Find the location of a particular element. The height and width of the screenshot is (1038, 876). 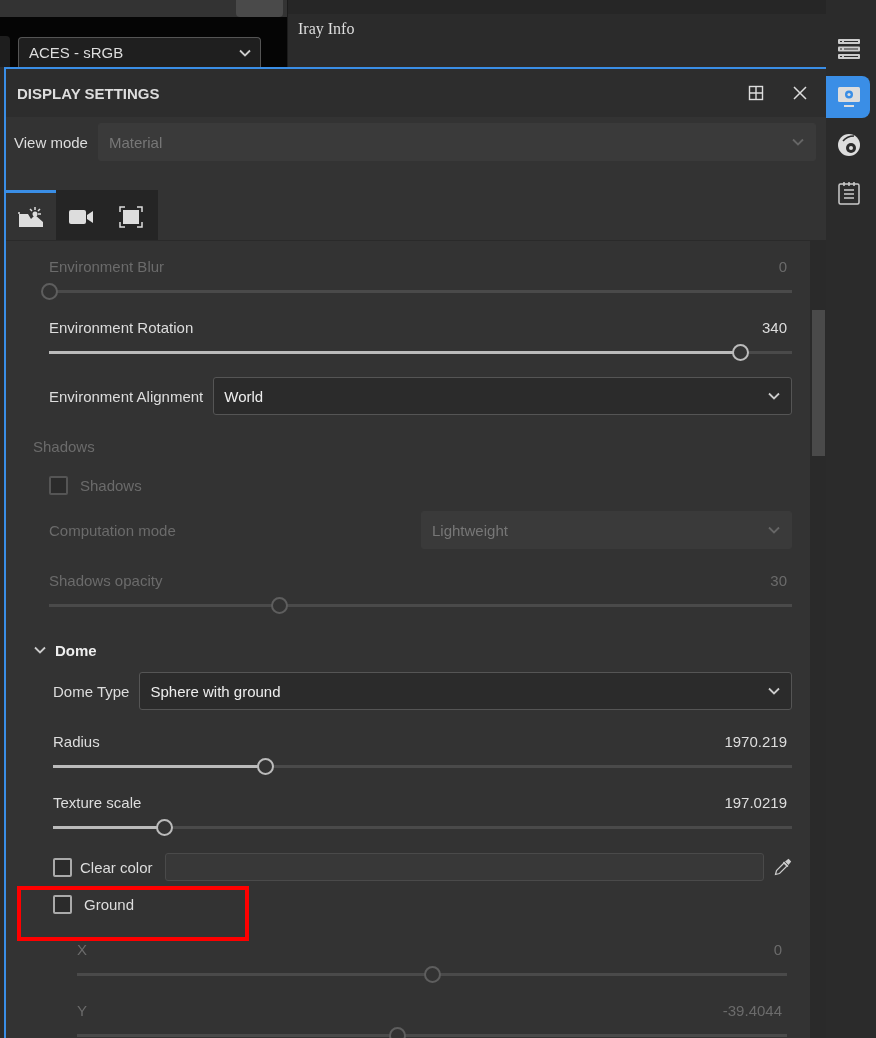

section-header: Dome is located at coordinates (412, 650).